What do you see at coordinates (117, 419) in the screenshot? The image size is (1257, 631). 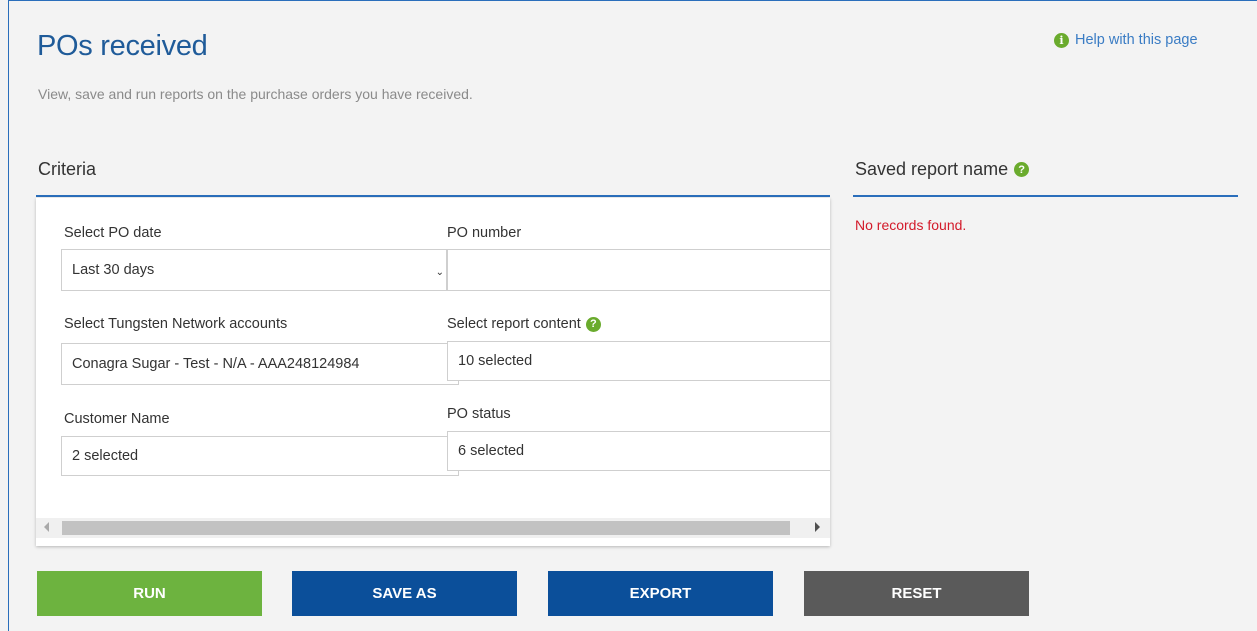 I see `customer-name-label: Customer Name` at bounding box center [117, 419].